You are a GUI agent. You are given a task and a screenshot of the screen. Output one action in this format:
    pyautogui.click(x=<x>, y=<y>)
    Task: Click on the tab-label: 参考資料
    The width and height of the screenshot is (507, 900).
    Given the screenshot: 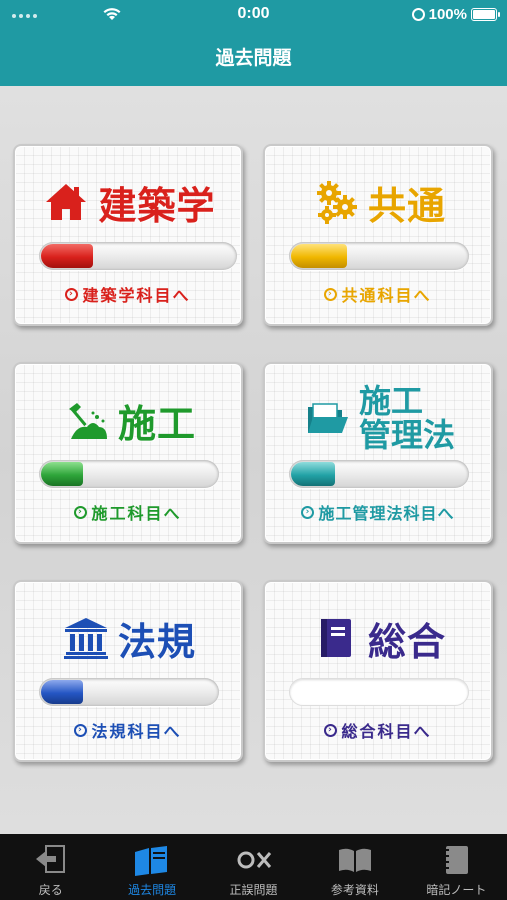 What is the action you would take?
    pyautogui.click(x=354, y=890)
    